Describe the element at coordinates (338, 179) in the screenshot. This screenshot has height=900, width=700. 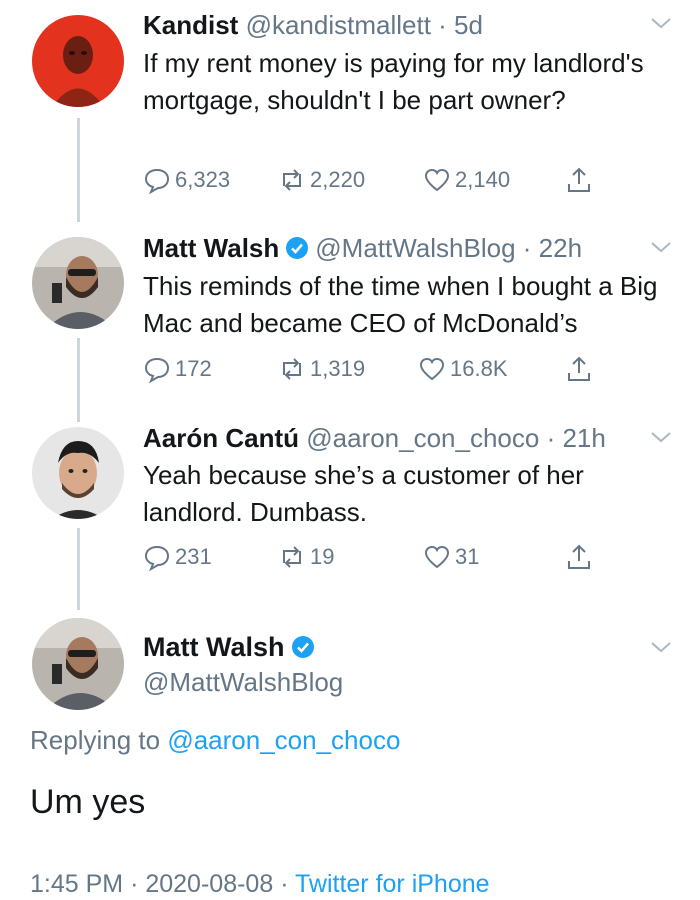
I see `retweet-count: 2,220` at that location.